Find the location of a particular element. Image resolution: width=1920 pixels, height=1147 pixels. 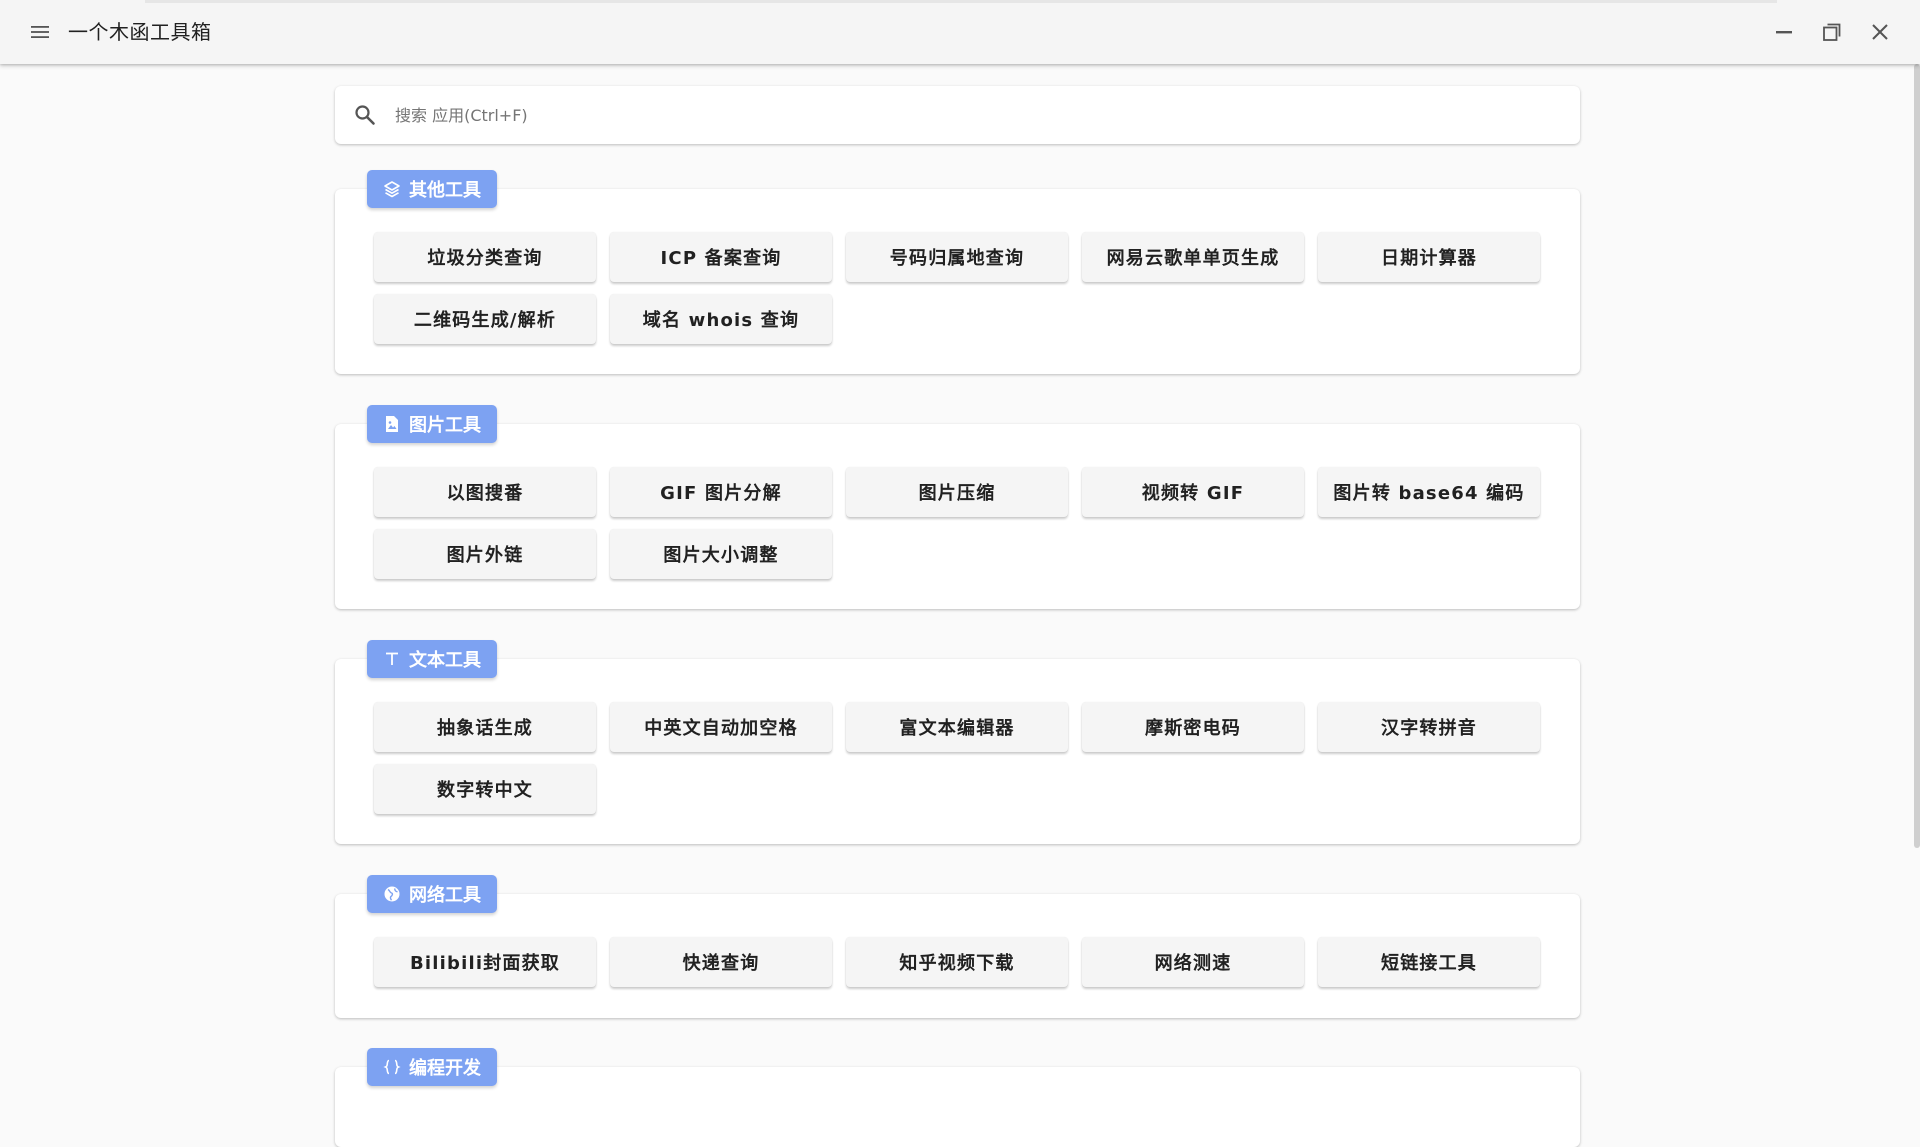

tool-pinyin-button: 汉字转拼音 is located at coordinates (1429, 727).